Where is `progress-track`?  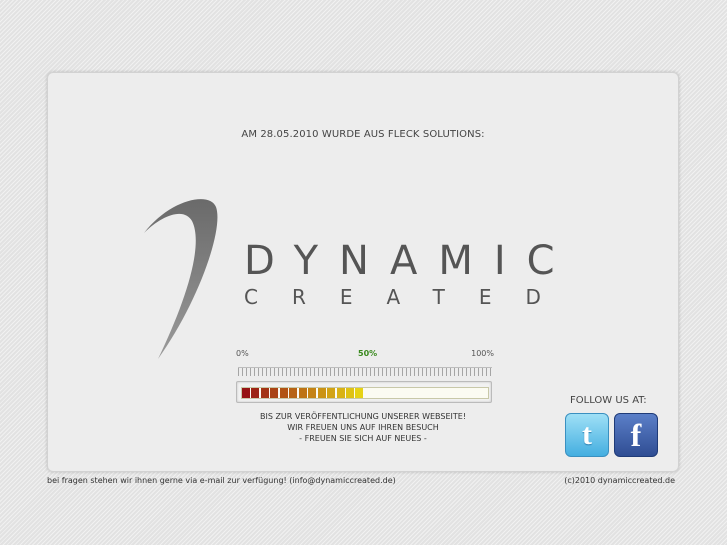 progress-track is located at coordinates (365, 393).